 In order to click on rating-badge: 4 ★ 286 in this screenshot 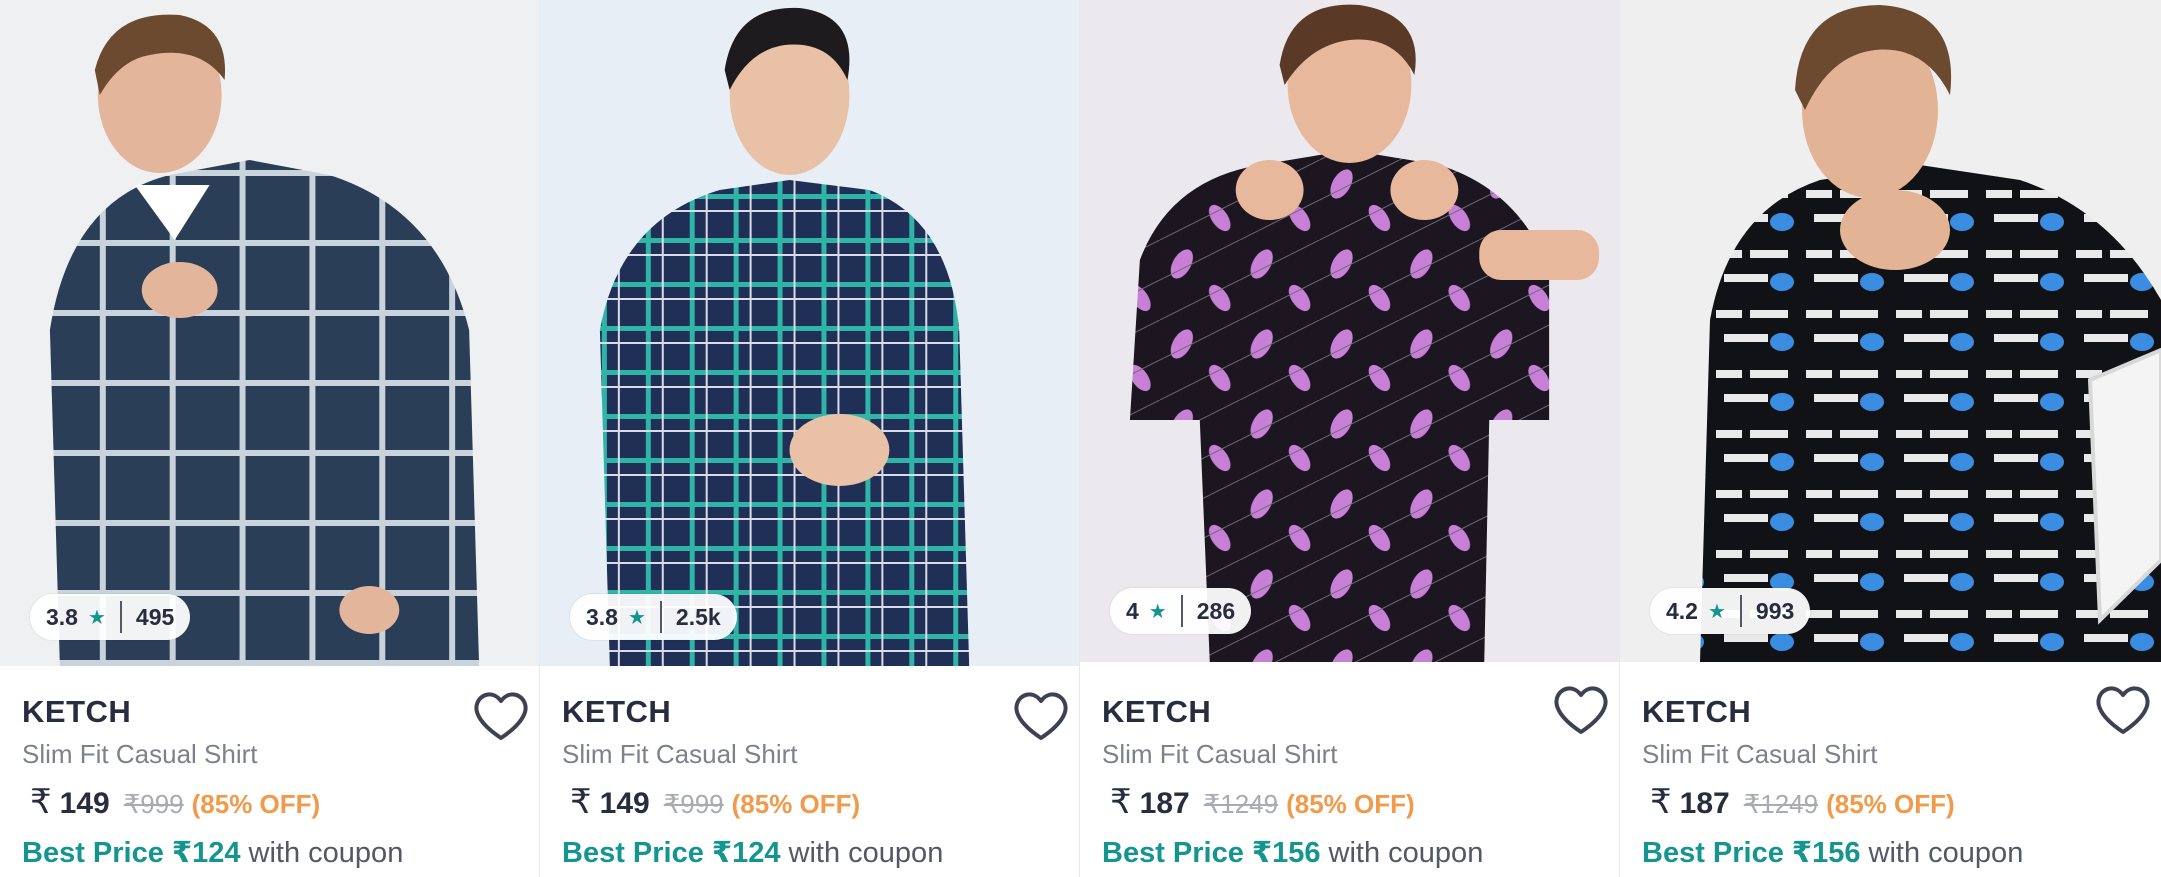, I will do `click(1181, 611)`.